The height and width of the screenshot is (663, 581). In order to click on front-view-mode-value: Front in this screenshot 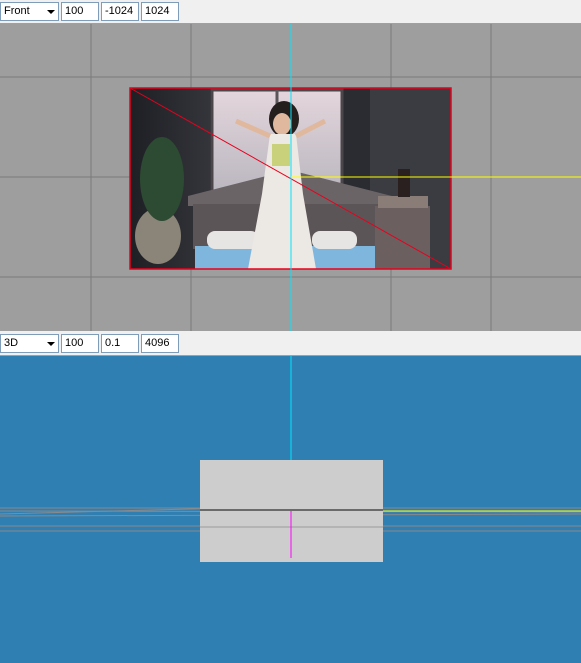, I will do `click(17, 11)`.